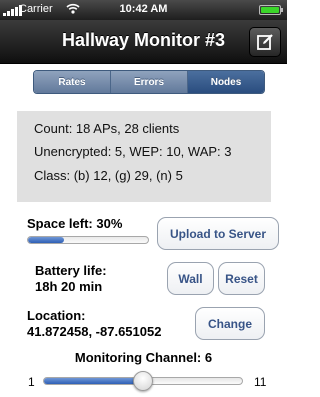 The height and width of the screenshot is (397, 320). Describe the element at coordinates (72, 82) in the screenshot. I see `tab-rates: Rates` at that location.